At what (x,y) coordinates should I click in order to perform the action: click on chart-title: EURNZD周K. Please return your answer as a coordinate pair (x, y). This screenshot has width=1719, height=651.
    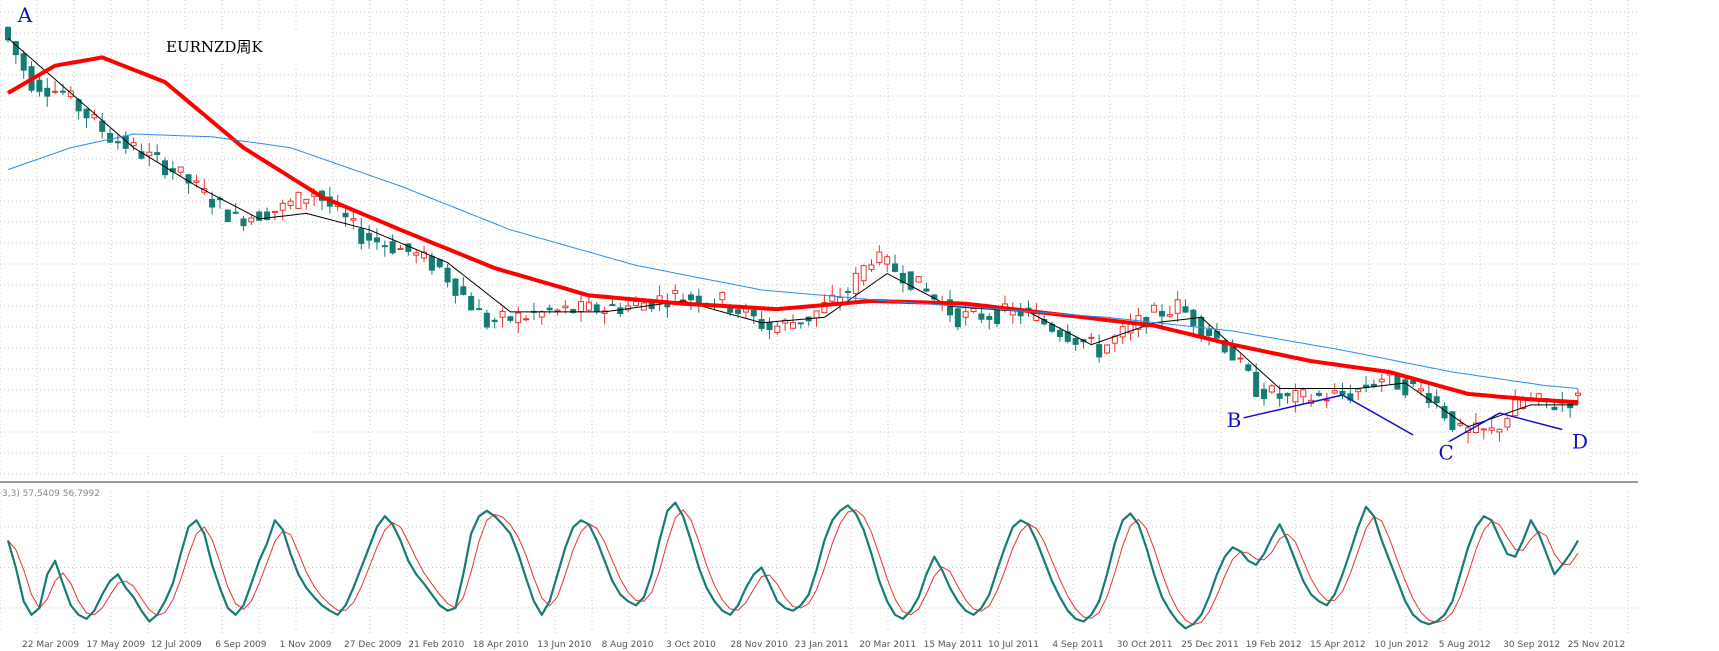
    Looking at the image, I should click on (214, 47).